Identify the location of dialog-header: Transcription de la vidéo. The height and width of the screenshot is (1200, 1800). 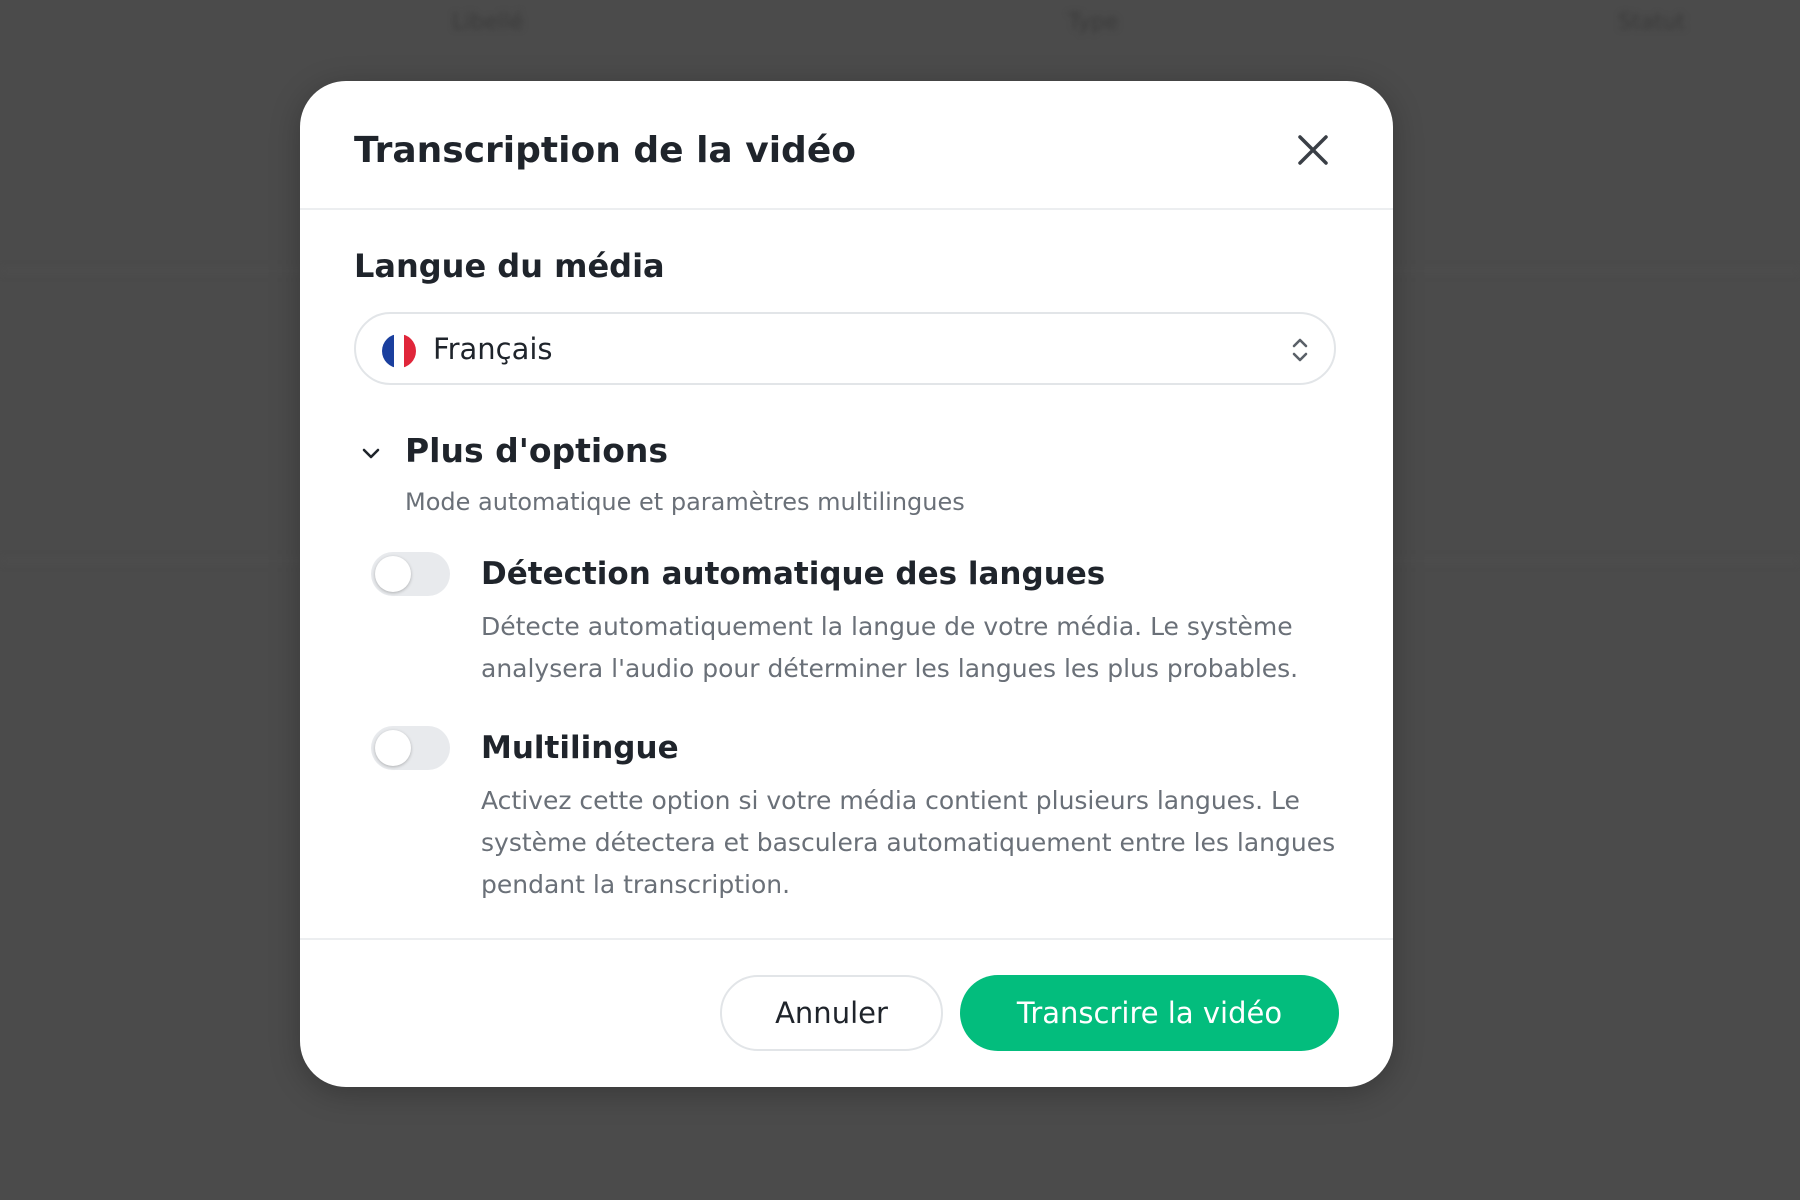
(846, 145).